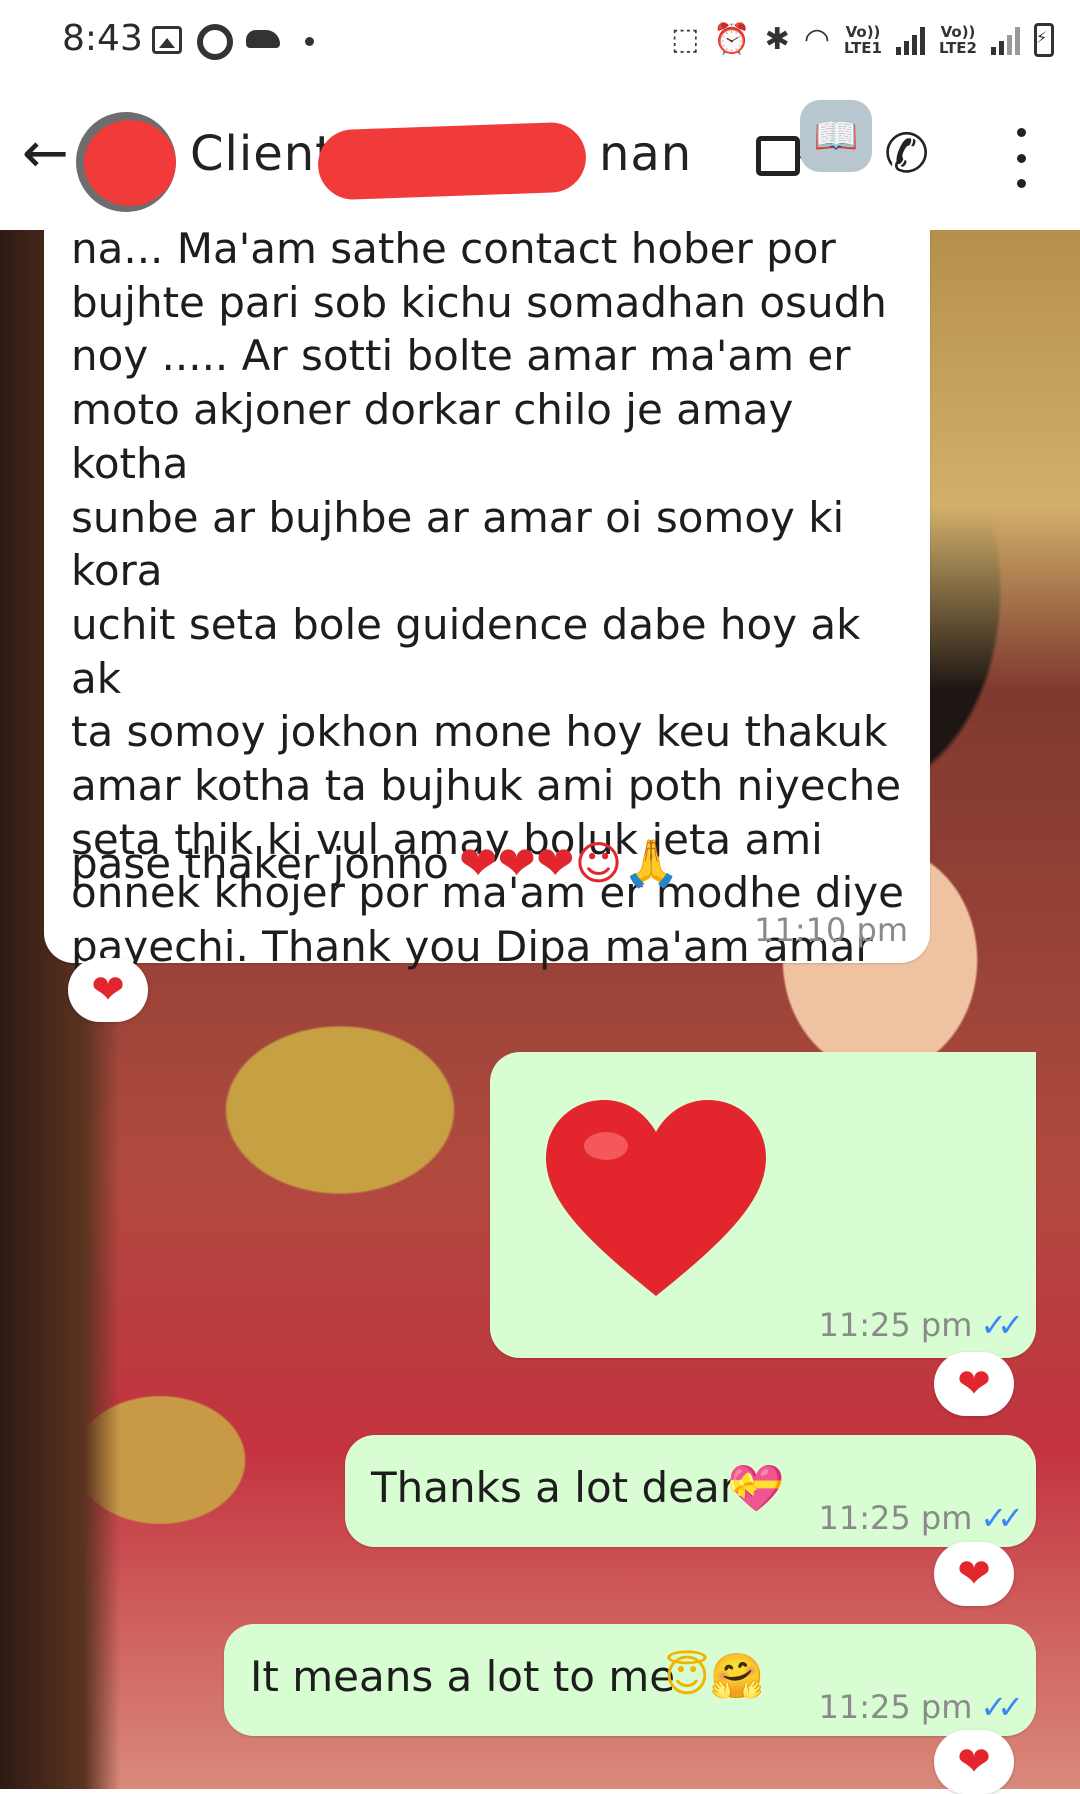  What do you see at coordinates (1044, 40) in the screenshot?
I see `battery-charging-icon` at bounding box center [1044, 40].